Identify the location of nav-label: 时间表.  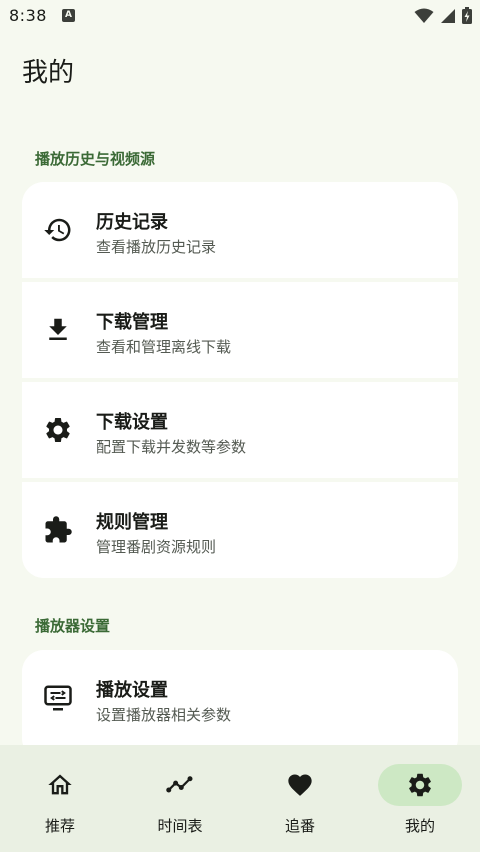
(180, 826).